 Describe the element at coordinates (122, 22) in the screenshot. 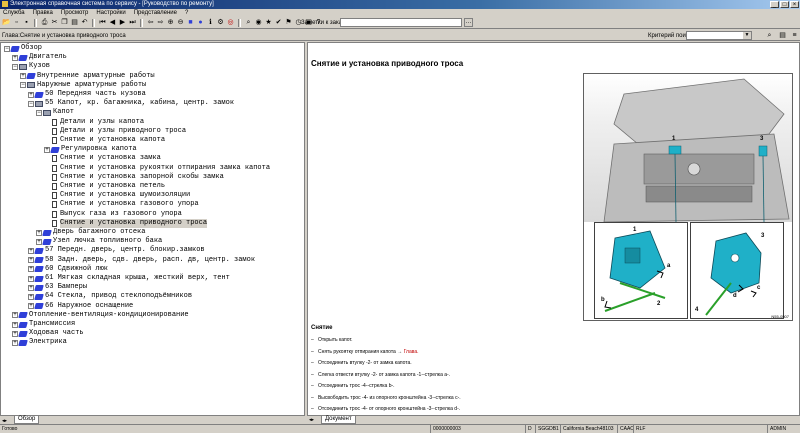

I see `next-icon: ▶` at that location.